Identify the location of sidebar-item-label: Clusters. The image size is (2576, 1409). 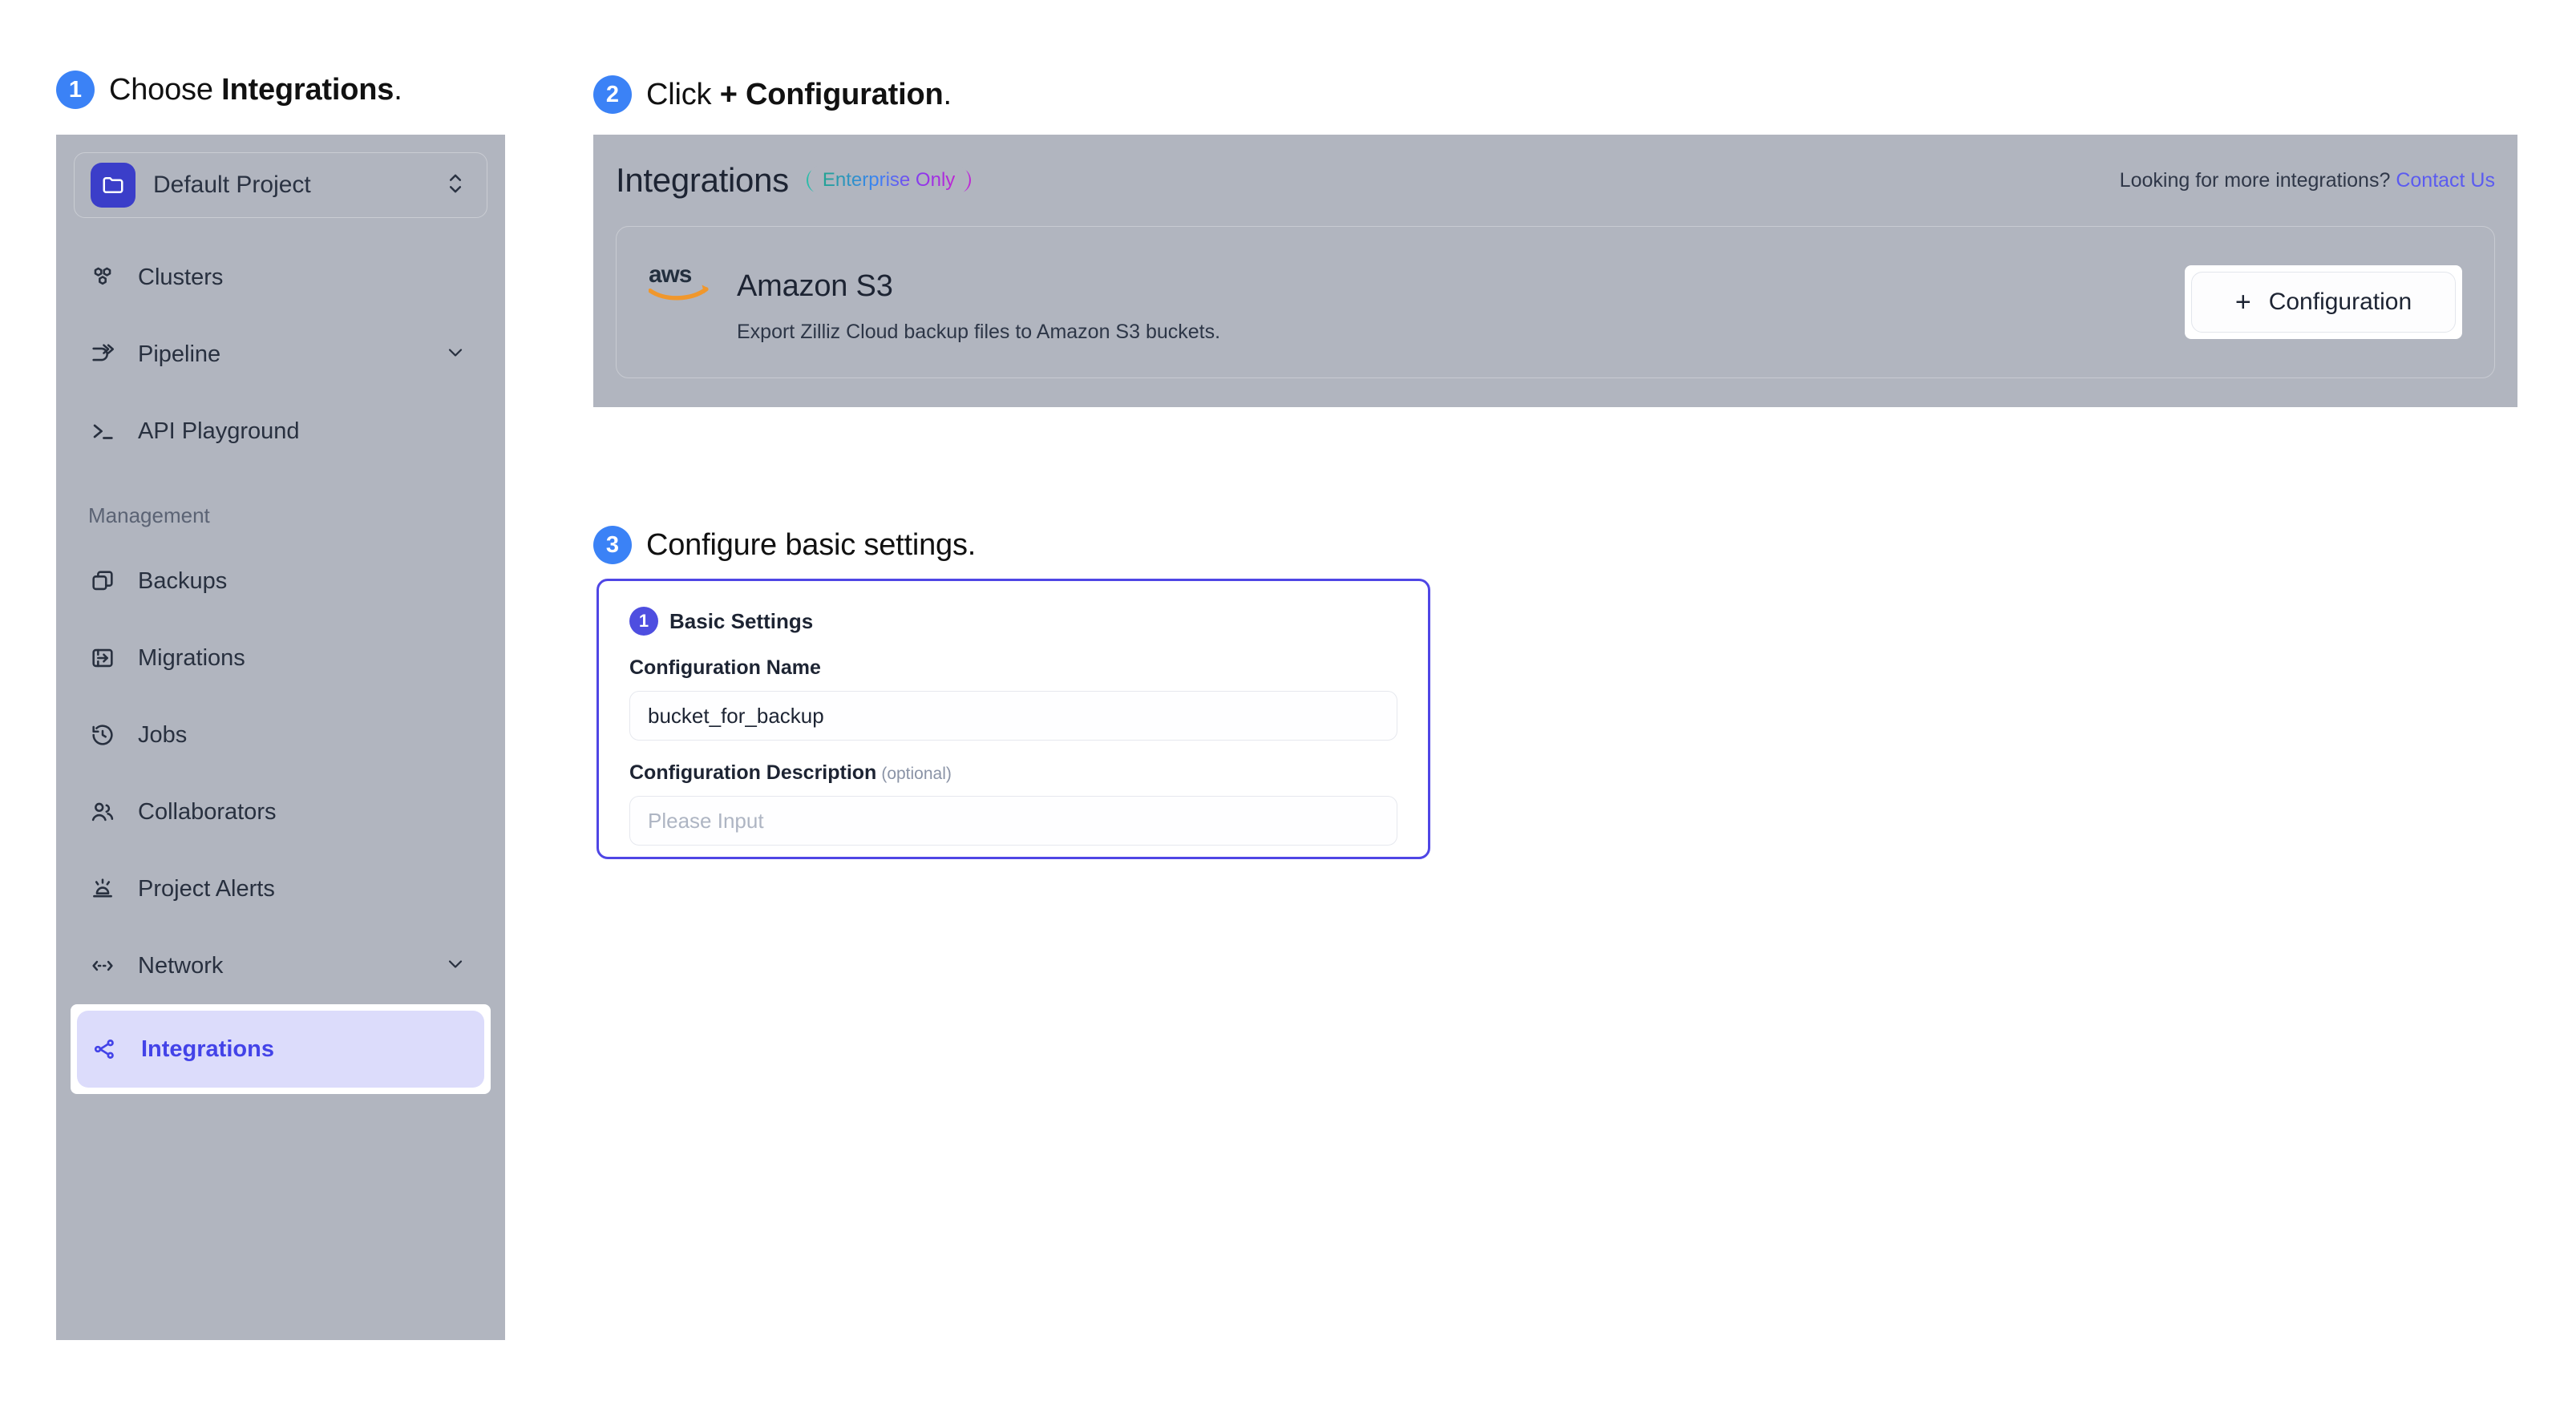
(181, 277).